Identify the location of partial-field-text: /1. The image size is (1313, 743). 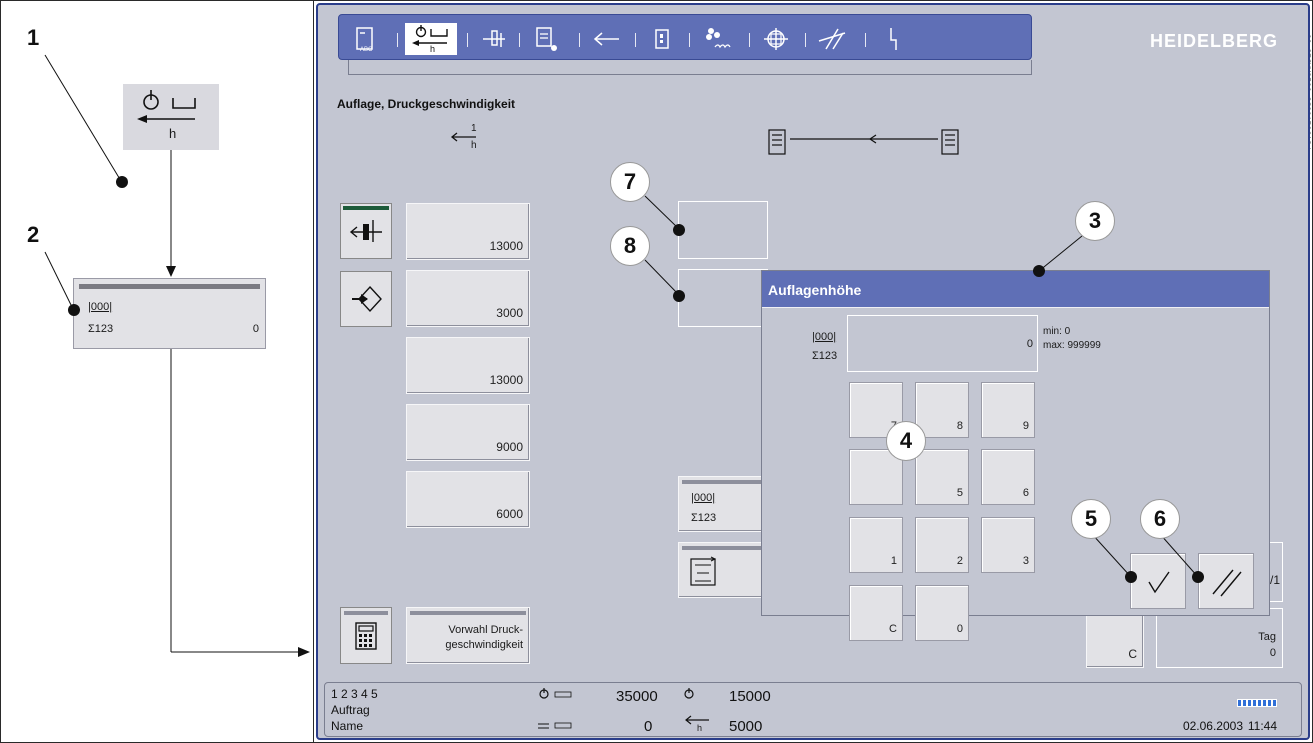
(1274, 580).